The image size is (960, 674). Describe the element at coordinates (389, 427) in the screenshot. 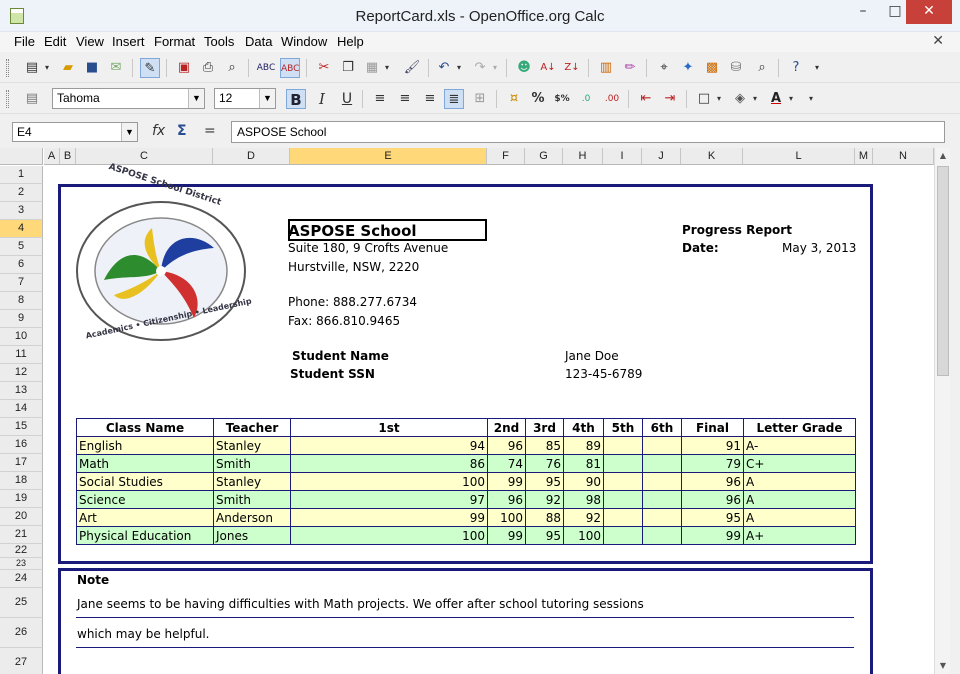

I see `column-title: 1st` at that location.